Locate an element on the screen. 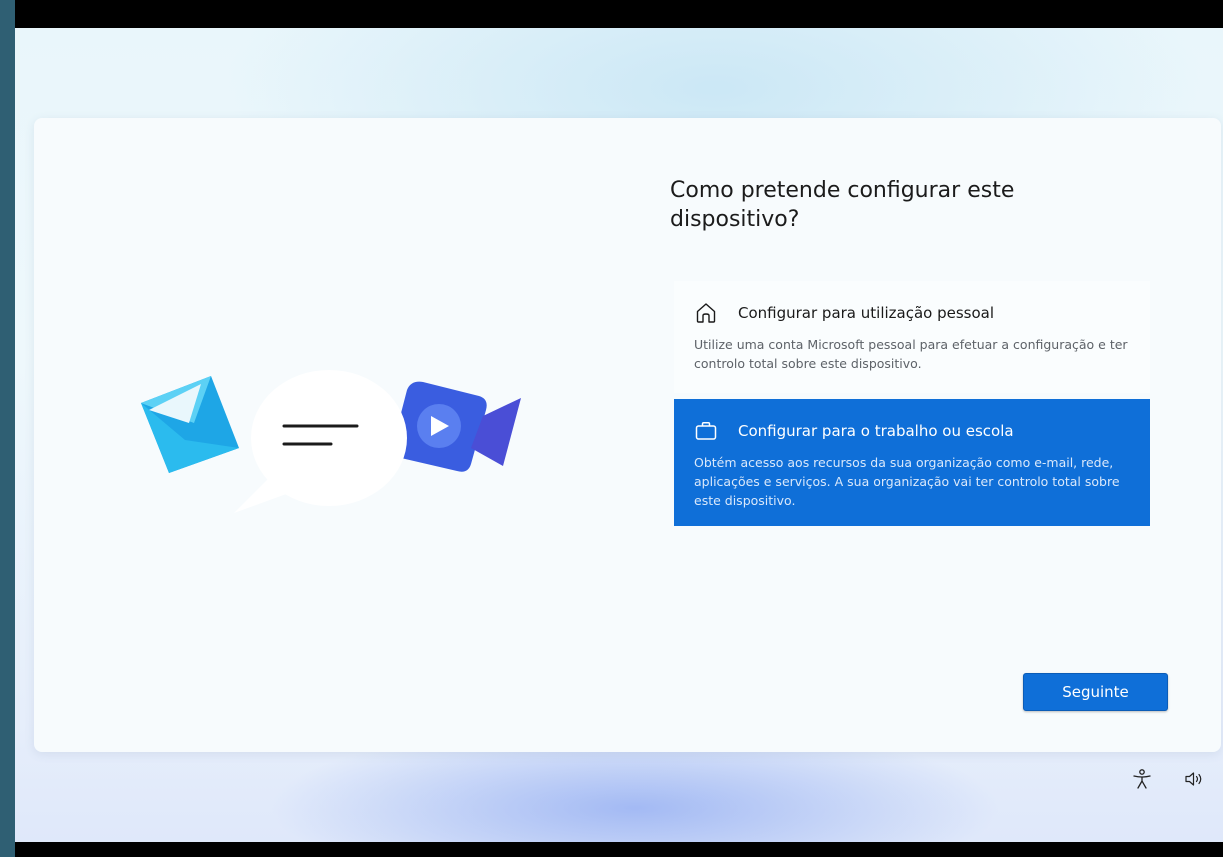 The image size is (1223, 857). option-label: Configurar para utilização pessoal is located at coordinates (866, 313).